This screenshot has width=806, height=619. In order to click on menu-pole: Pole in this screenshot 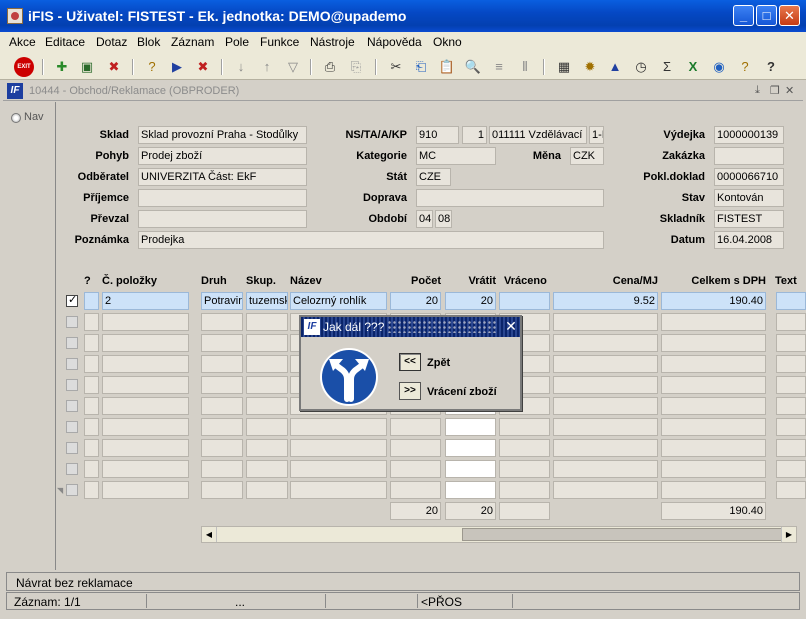, I will do `click(237, 42)`.